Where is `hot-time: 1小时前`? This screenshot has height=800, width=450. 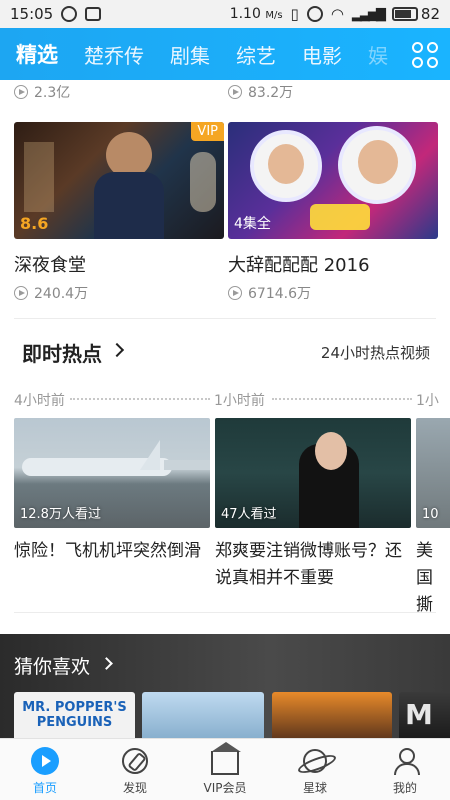 hot-time: 1小时前 is located at coordinates (241, 400).